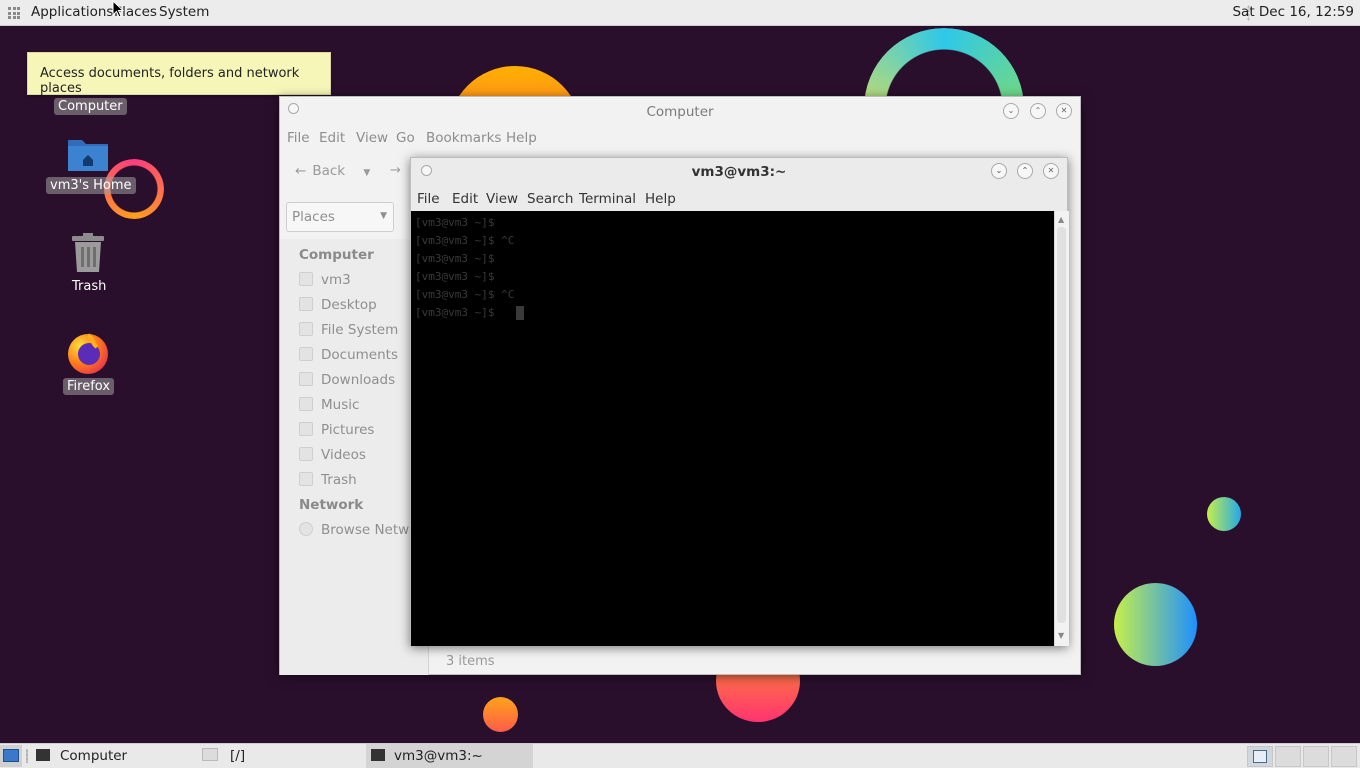 This screenshot has height=768, width=1360. Describe the element at coordinates (1293, 12) in the screenshot. I see `clock: Sat Dec 16, 12:59` at that location.